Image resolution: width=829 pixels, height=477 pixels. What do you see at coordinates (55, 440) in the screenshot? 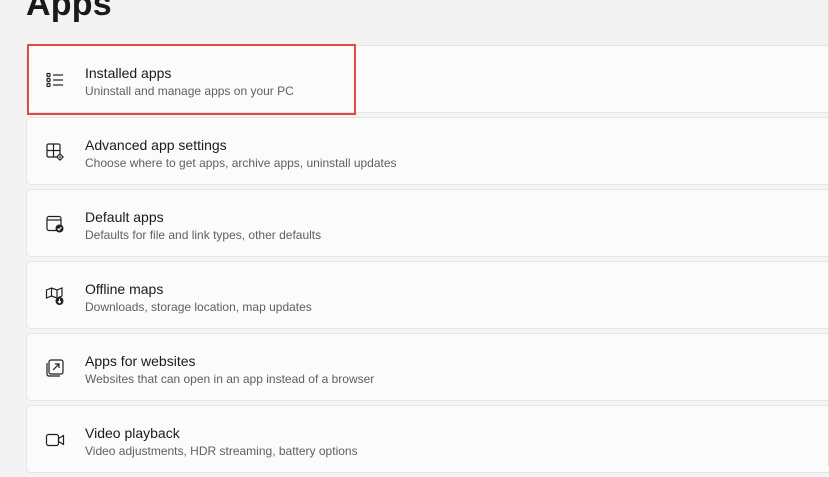
I see `video-playback-icon` at bounding box center [55, 440].